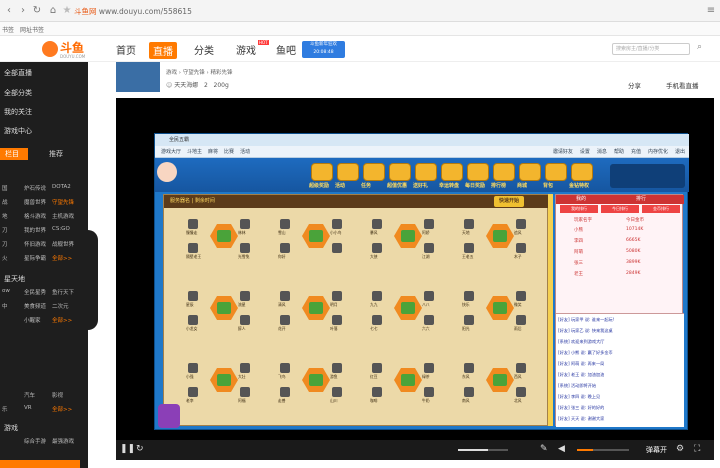  I want to click on sidebar-all-live: 全部直播, so click(18, 73).